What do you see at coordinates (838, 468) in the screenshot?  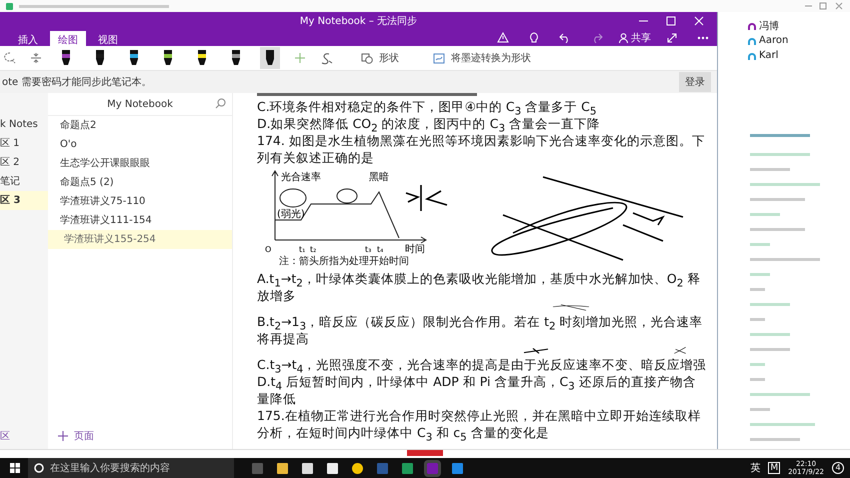 I see `notification-badge: 4` at bounding box center [838, 468].